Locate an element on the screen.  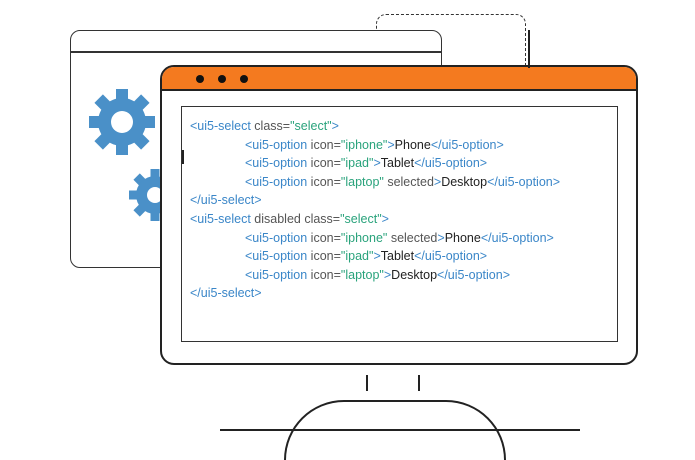
code-line: <ui5-select disabled class="select"> is located at coordinates (375, 219).